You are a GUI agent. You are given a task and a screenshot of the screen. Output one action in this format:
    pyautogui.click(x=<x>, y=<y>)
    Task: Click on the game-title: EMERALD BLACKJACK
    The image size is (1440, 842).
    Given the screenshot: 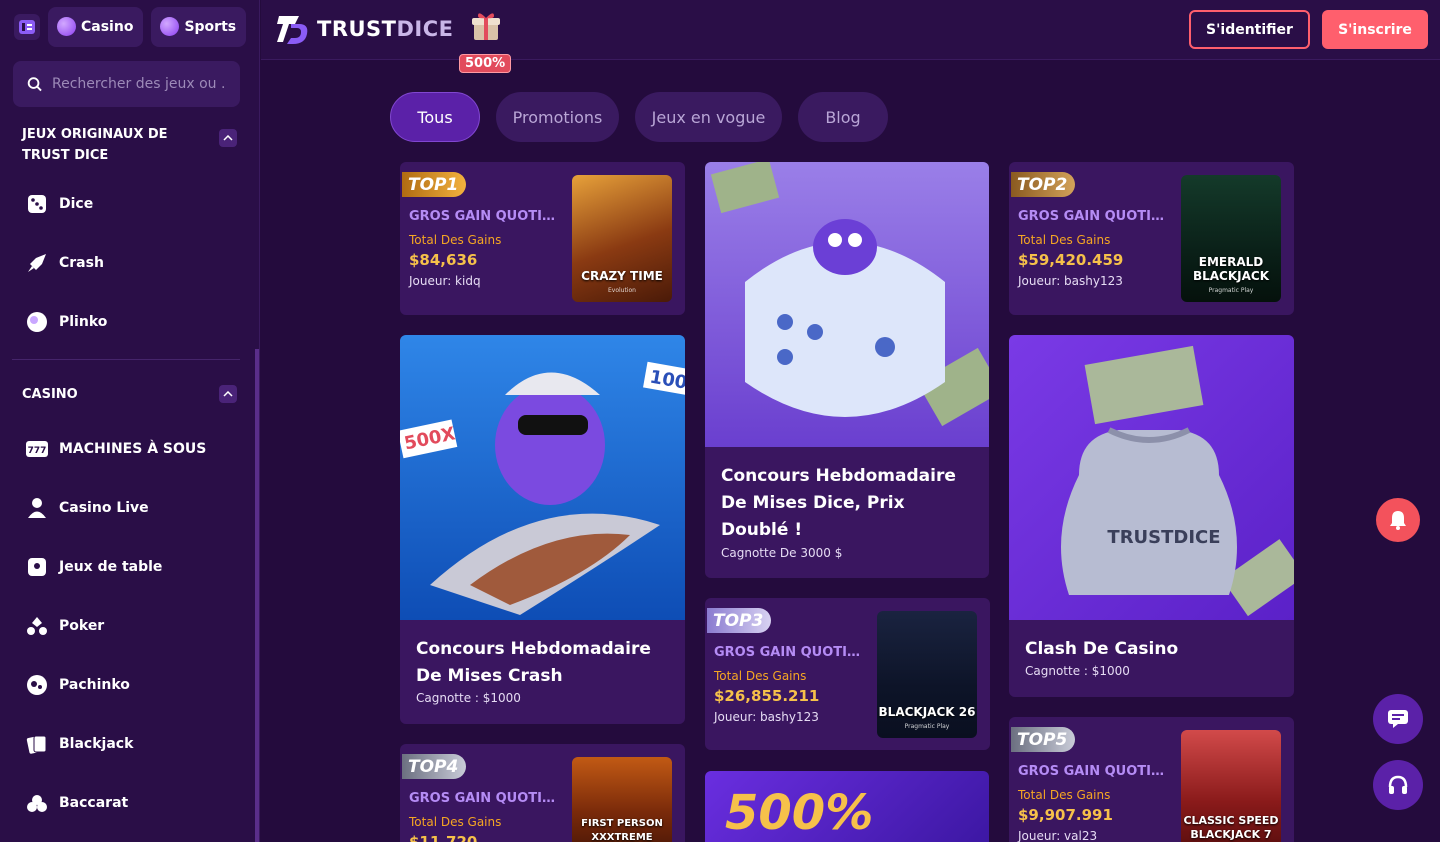 What is the action you would take?
    pyautogui.click(x=1231, y=269)
    